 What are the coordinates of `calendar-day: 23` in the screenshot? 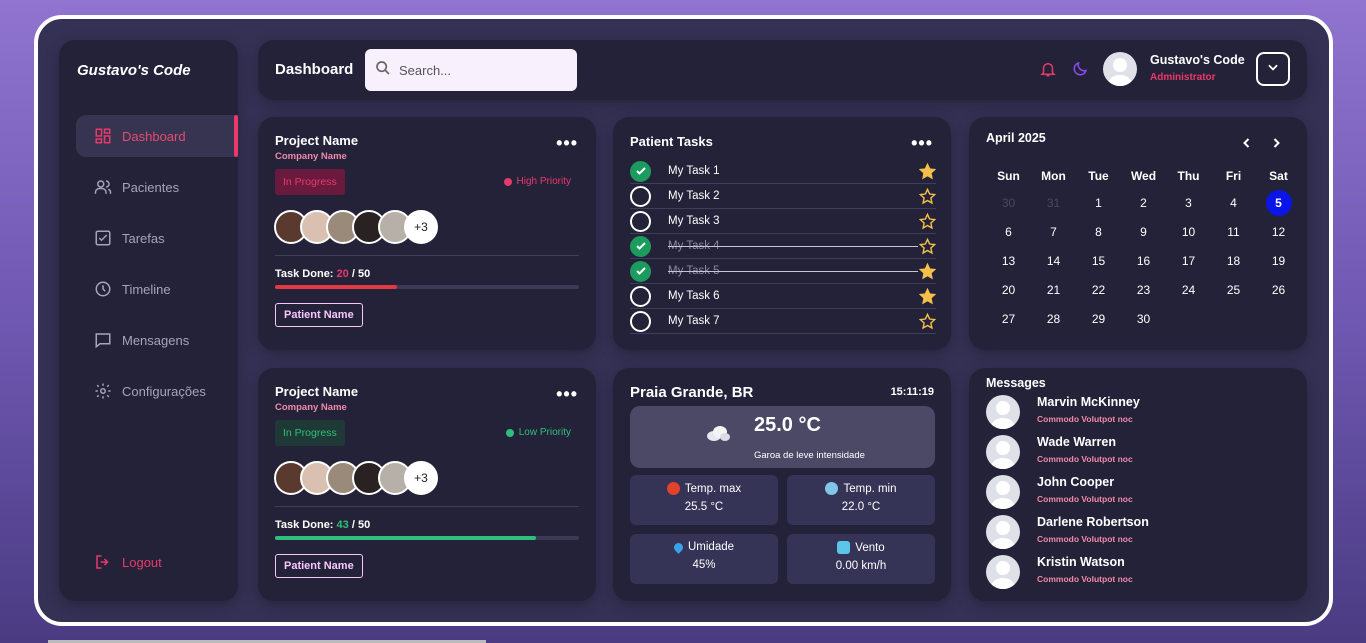 It's located at (1143, 290).